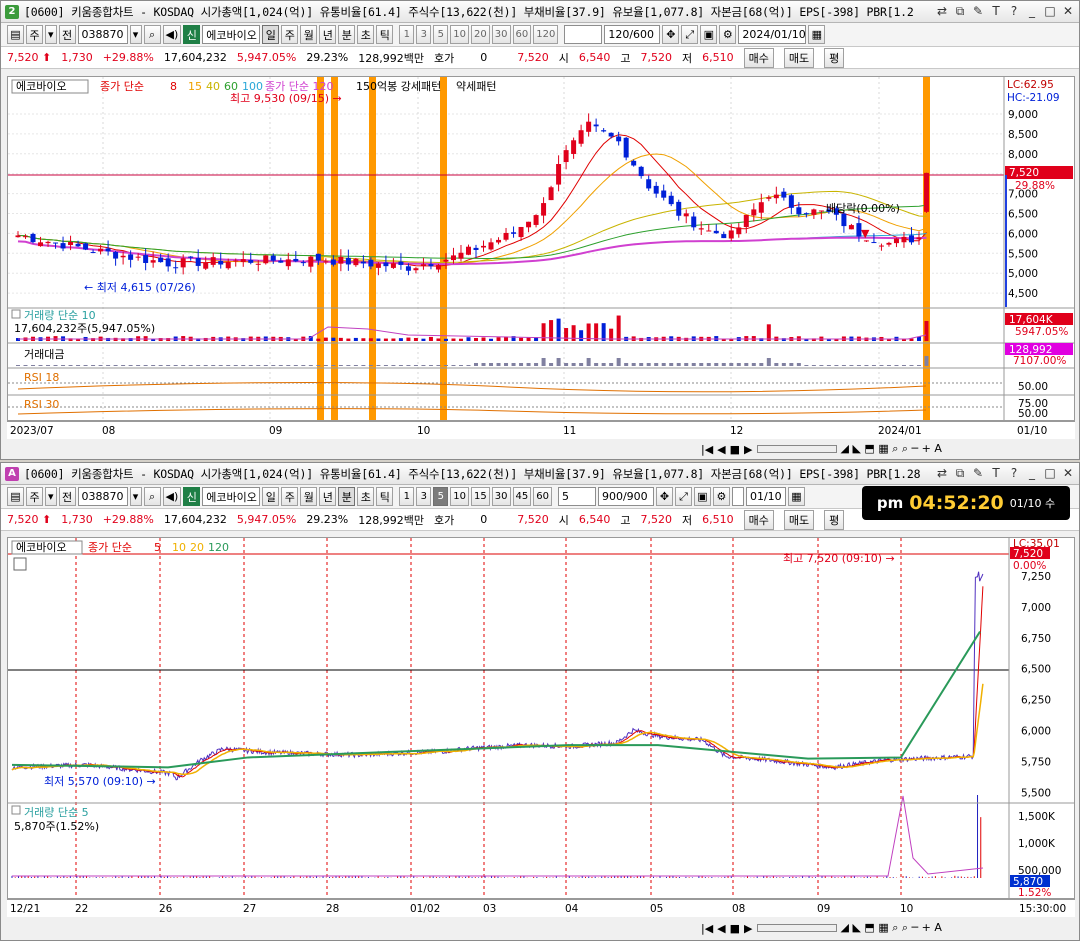 The width and height of the screenshot is (1080, 941). Describe the element at coordinates (583, 34) in the screenshot. I see `interval-custom-input` at that location.